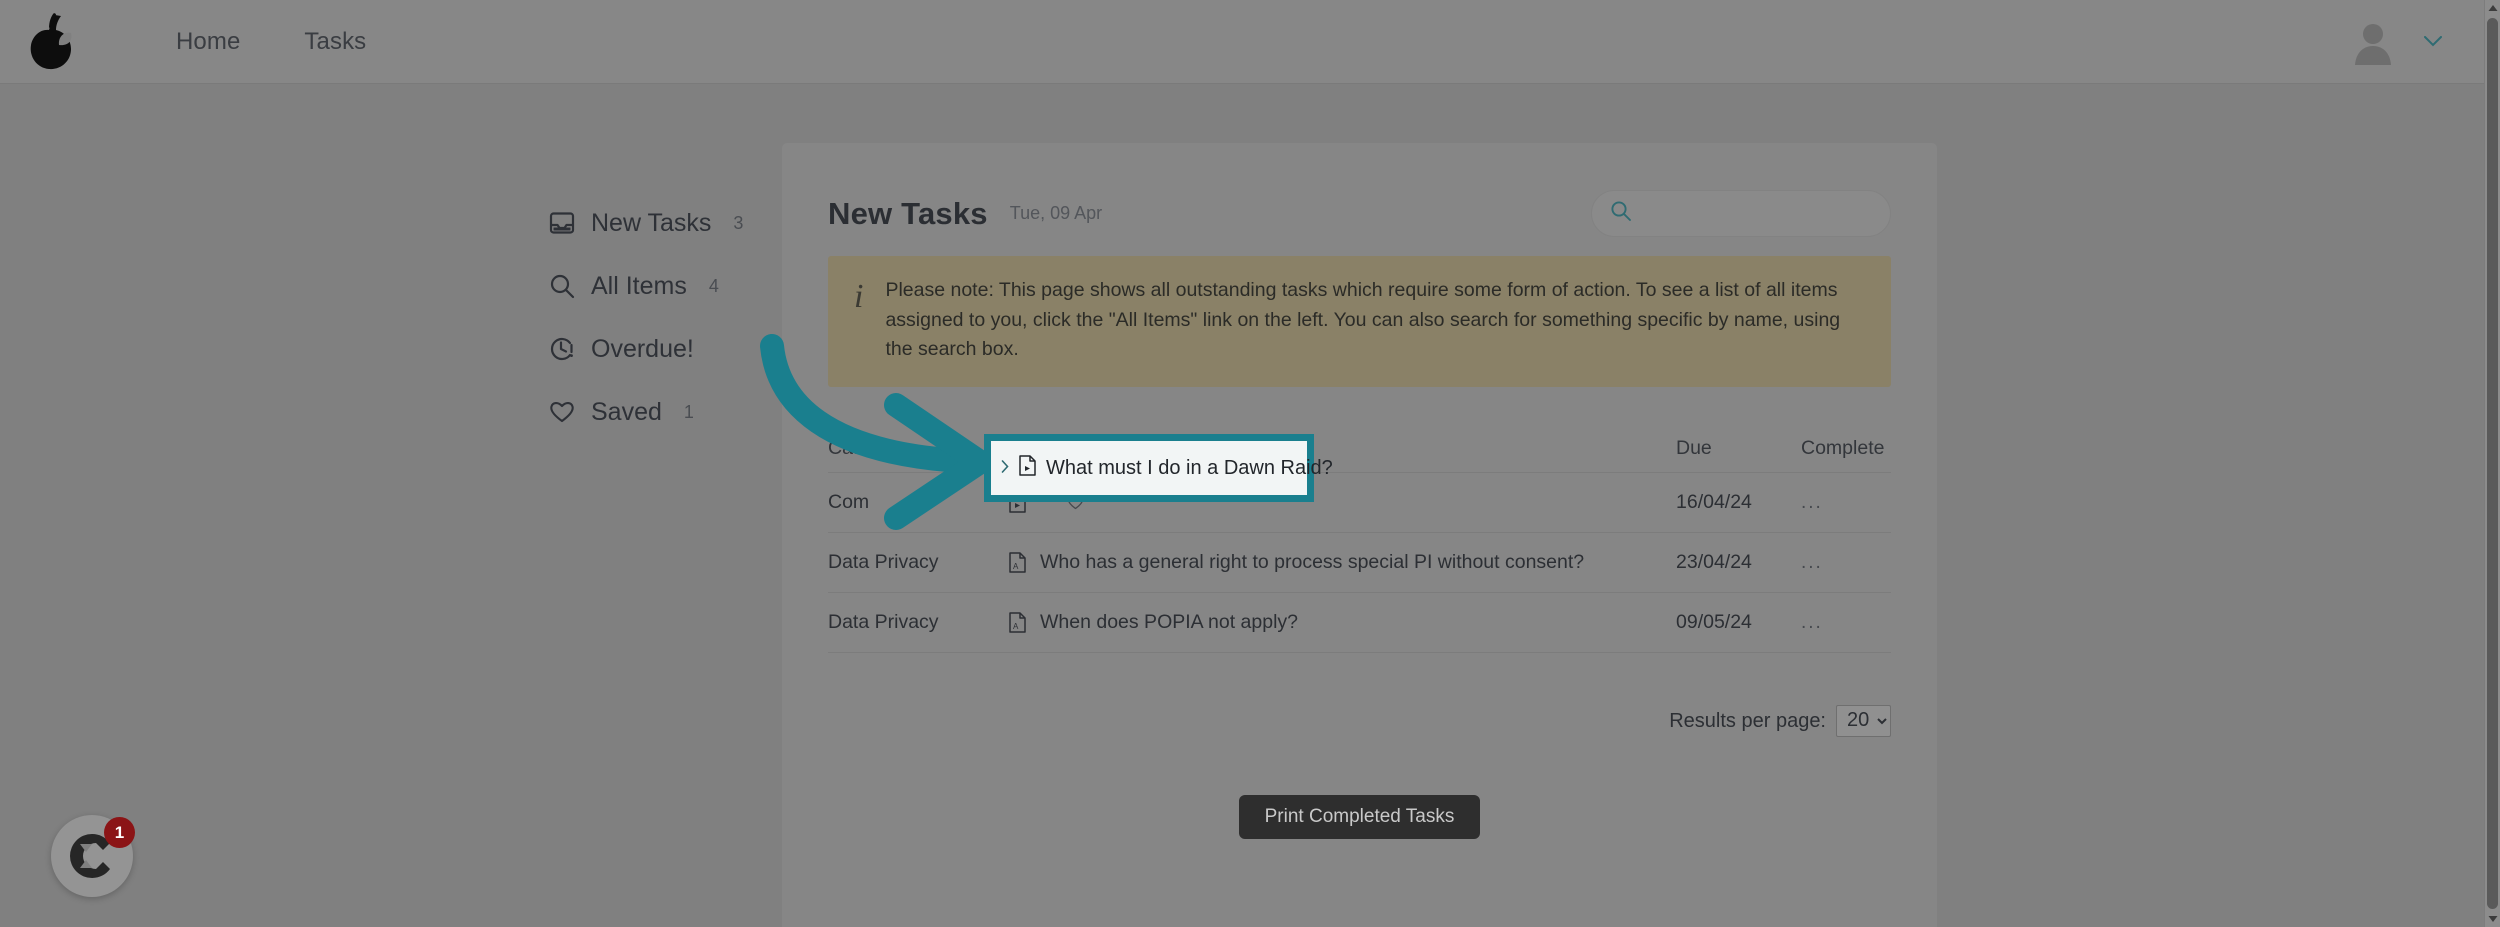  What do you see at coordinates (1863, 720) in the screenshot?
I see `results-per-page-select: 20` at bounding box center [1863, 720].